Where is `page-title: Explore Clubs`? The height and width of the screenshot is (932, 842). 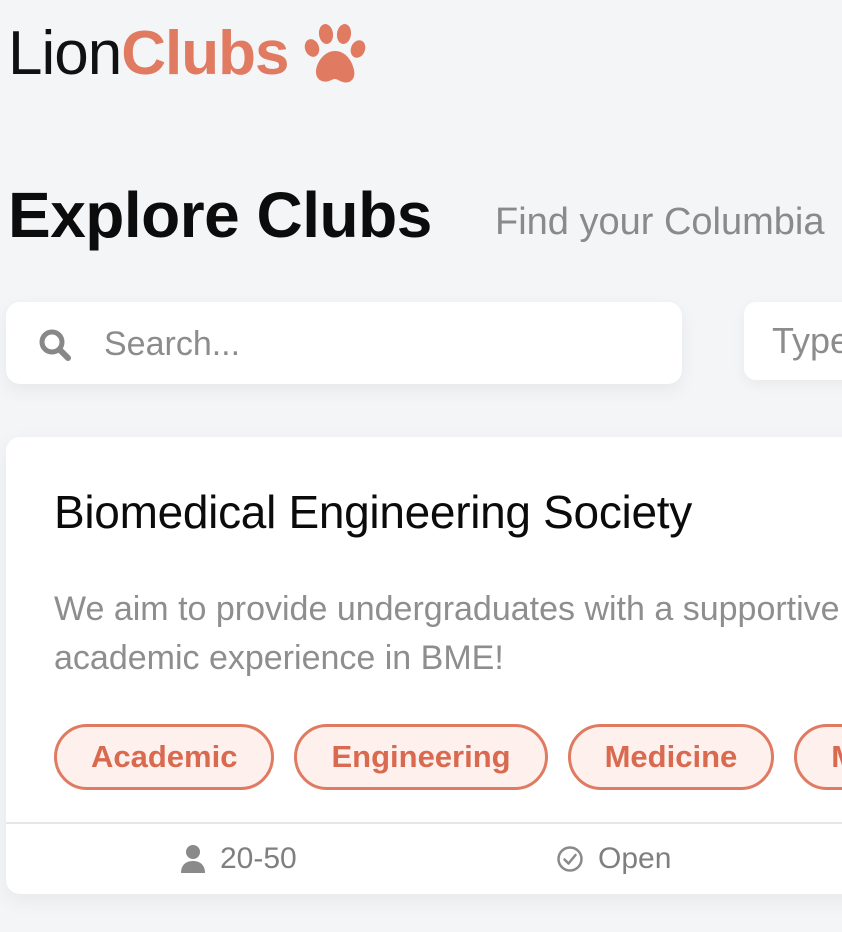 page-title: Explore Clubs is located at coordinates (220, 215).